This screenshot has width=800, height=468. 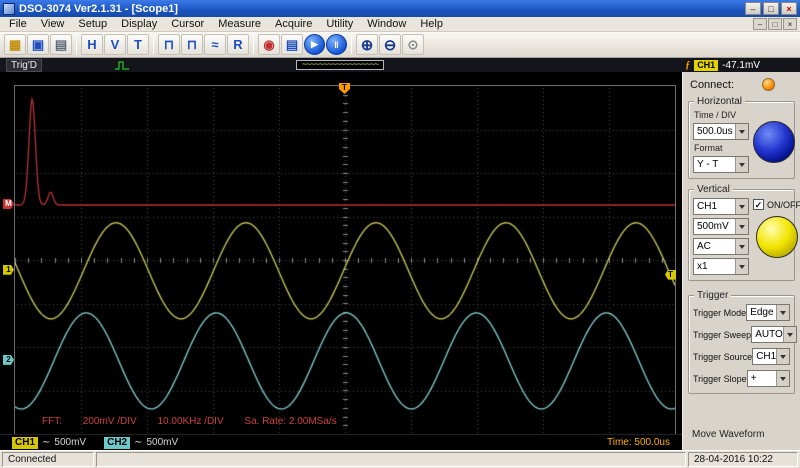 What do you see at coordinates (743, 459) in the screenshot?
I see `datetime-value: 28-04-2016 10:22` at bounding box center [743, 459].